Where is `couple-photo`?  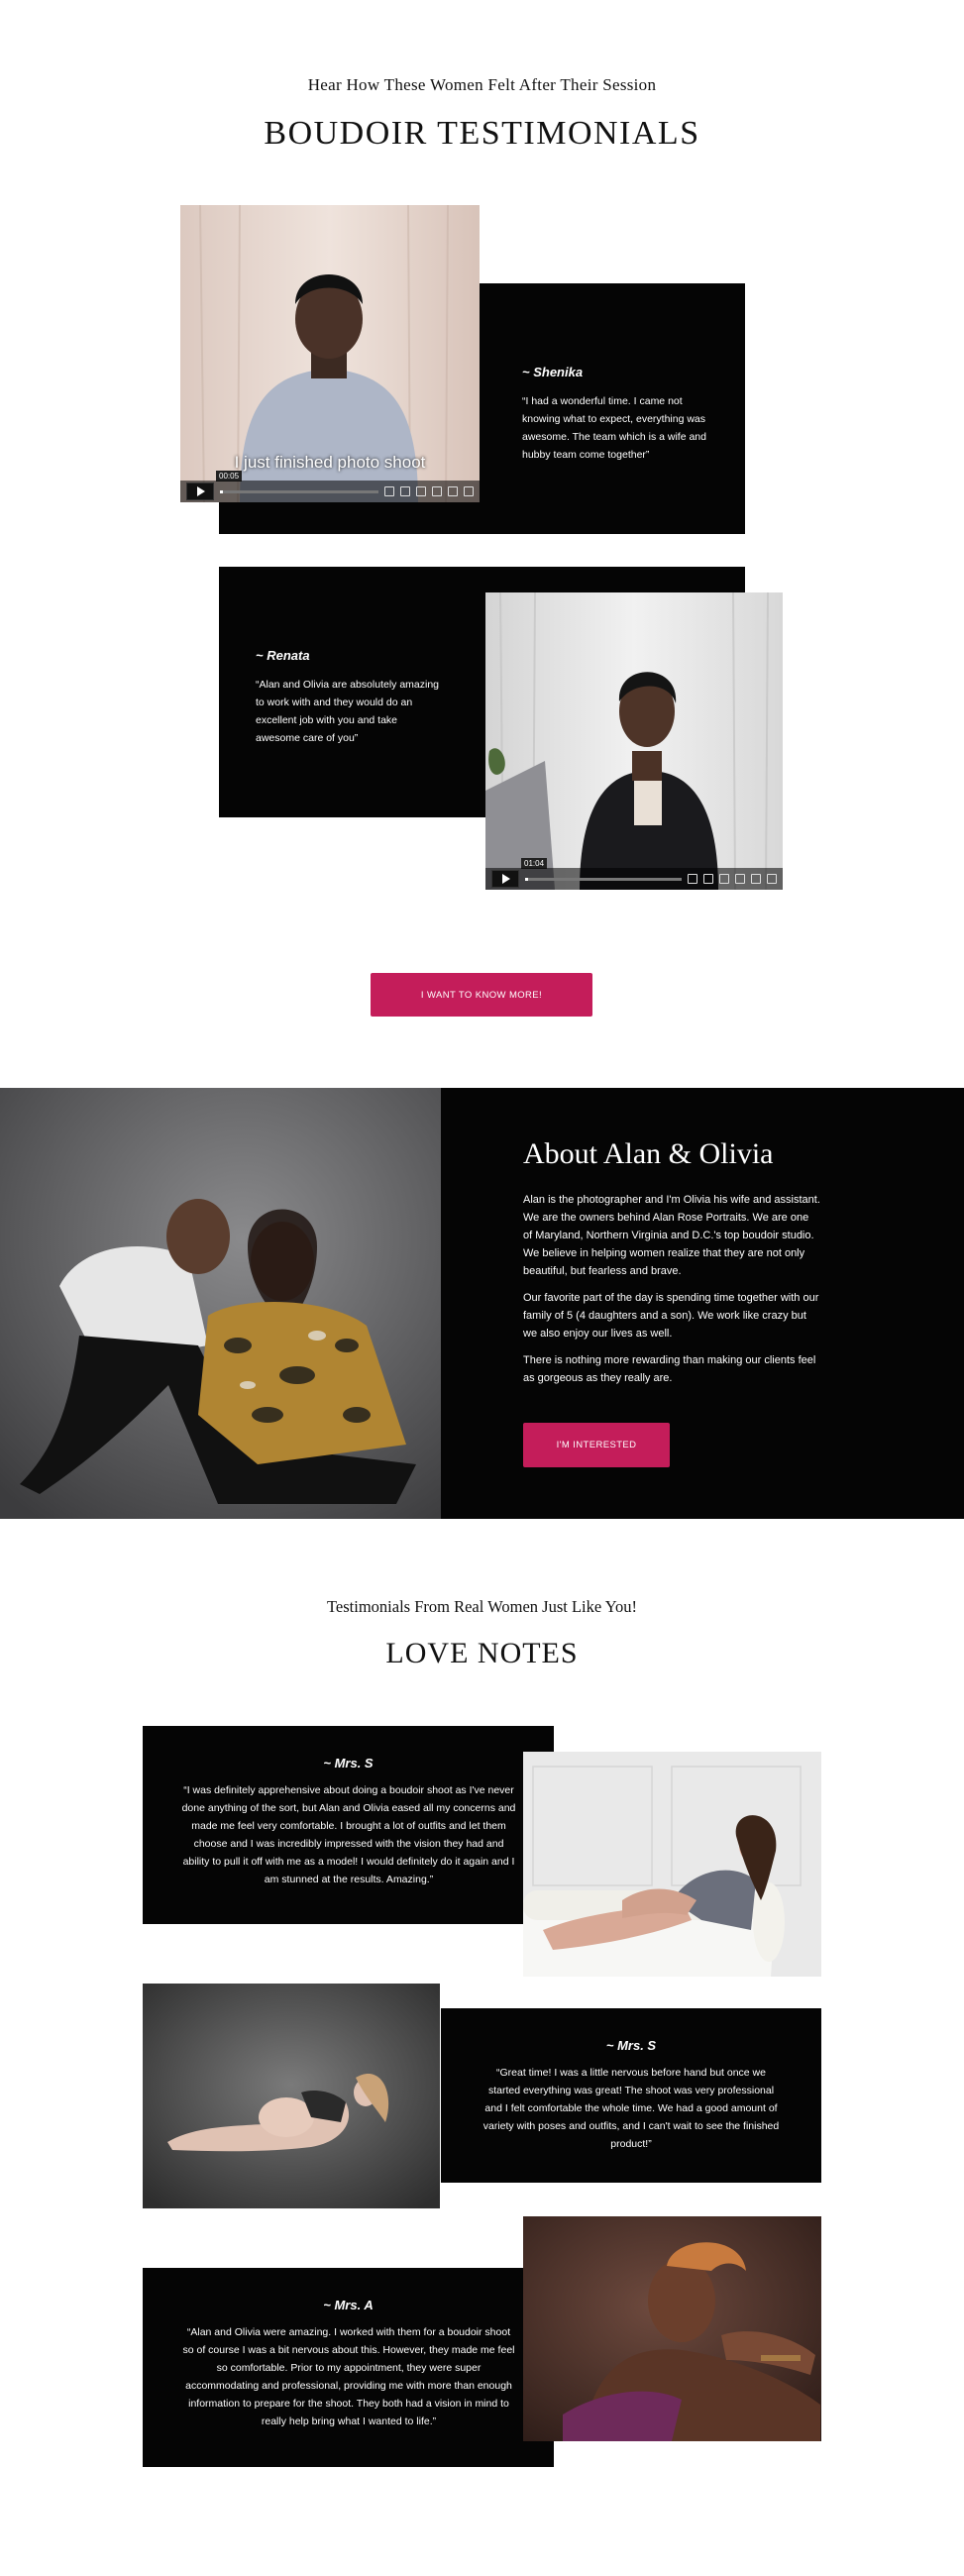 couple-photo is located at coordinates (220, 1303).